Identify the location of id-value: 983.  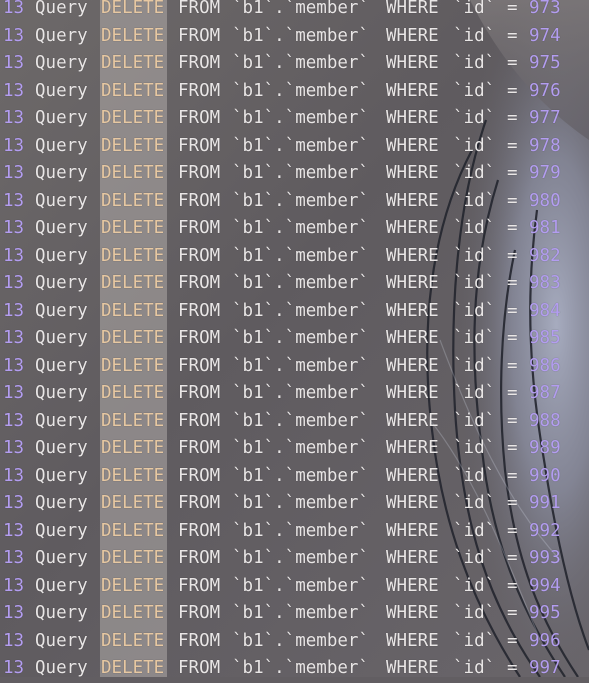
(545, 283).